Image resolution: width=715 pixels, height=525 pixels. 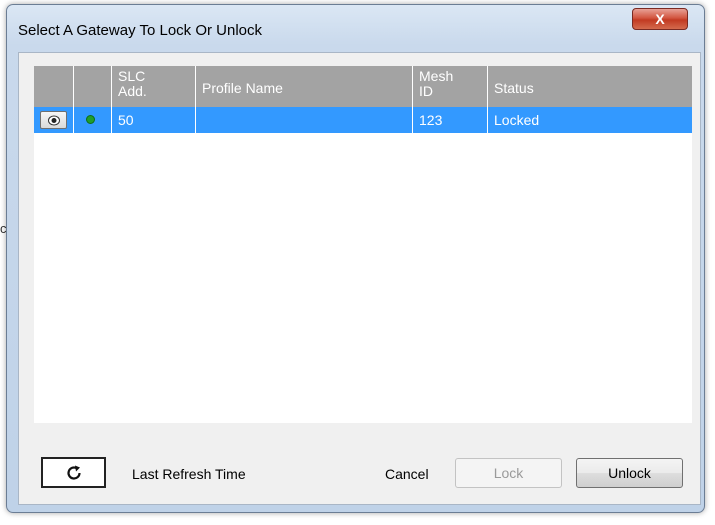 I want to click on table-row: 50 123 Locked, so click(x=363, y=120).